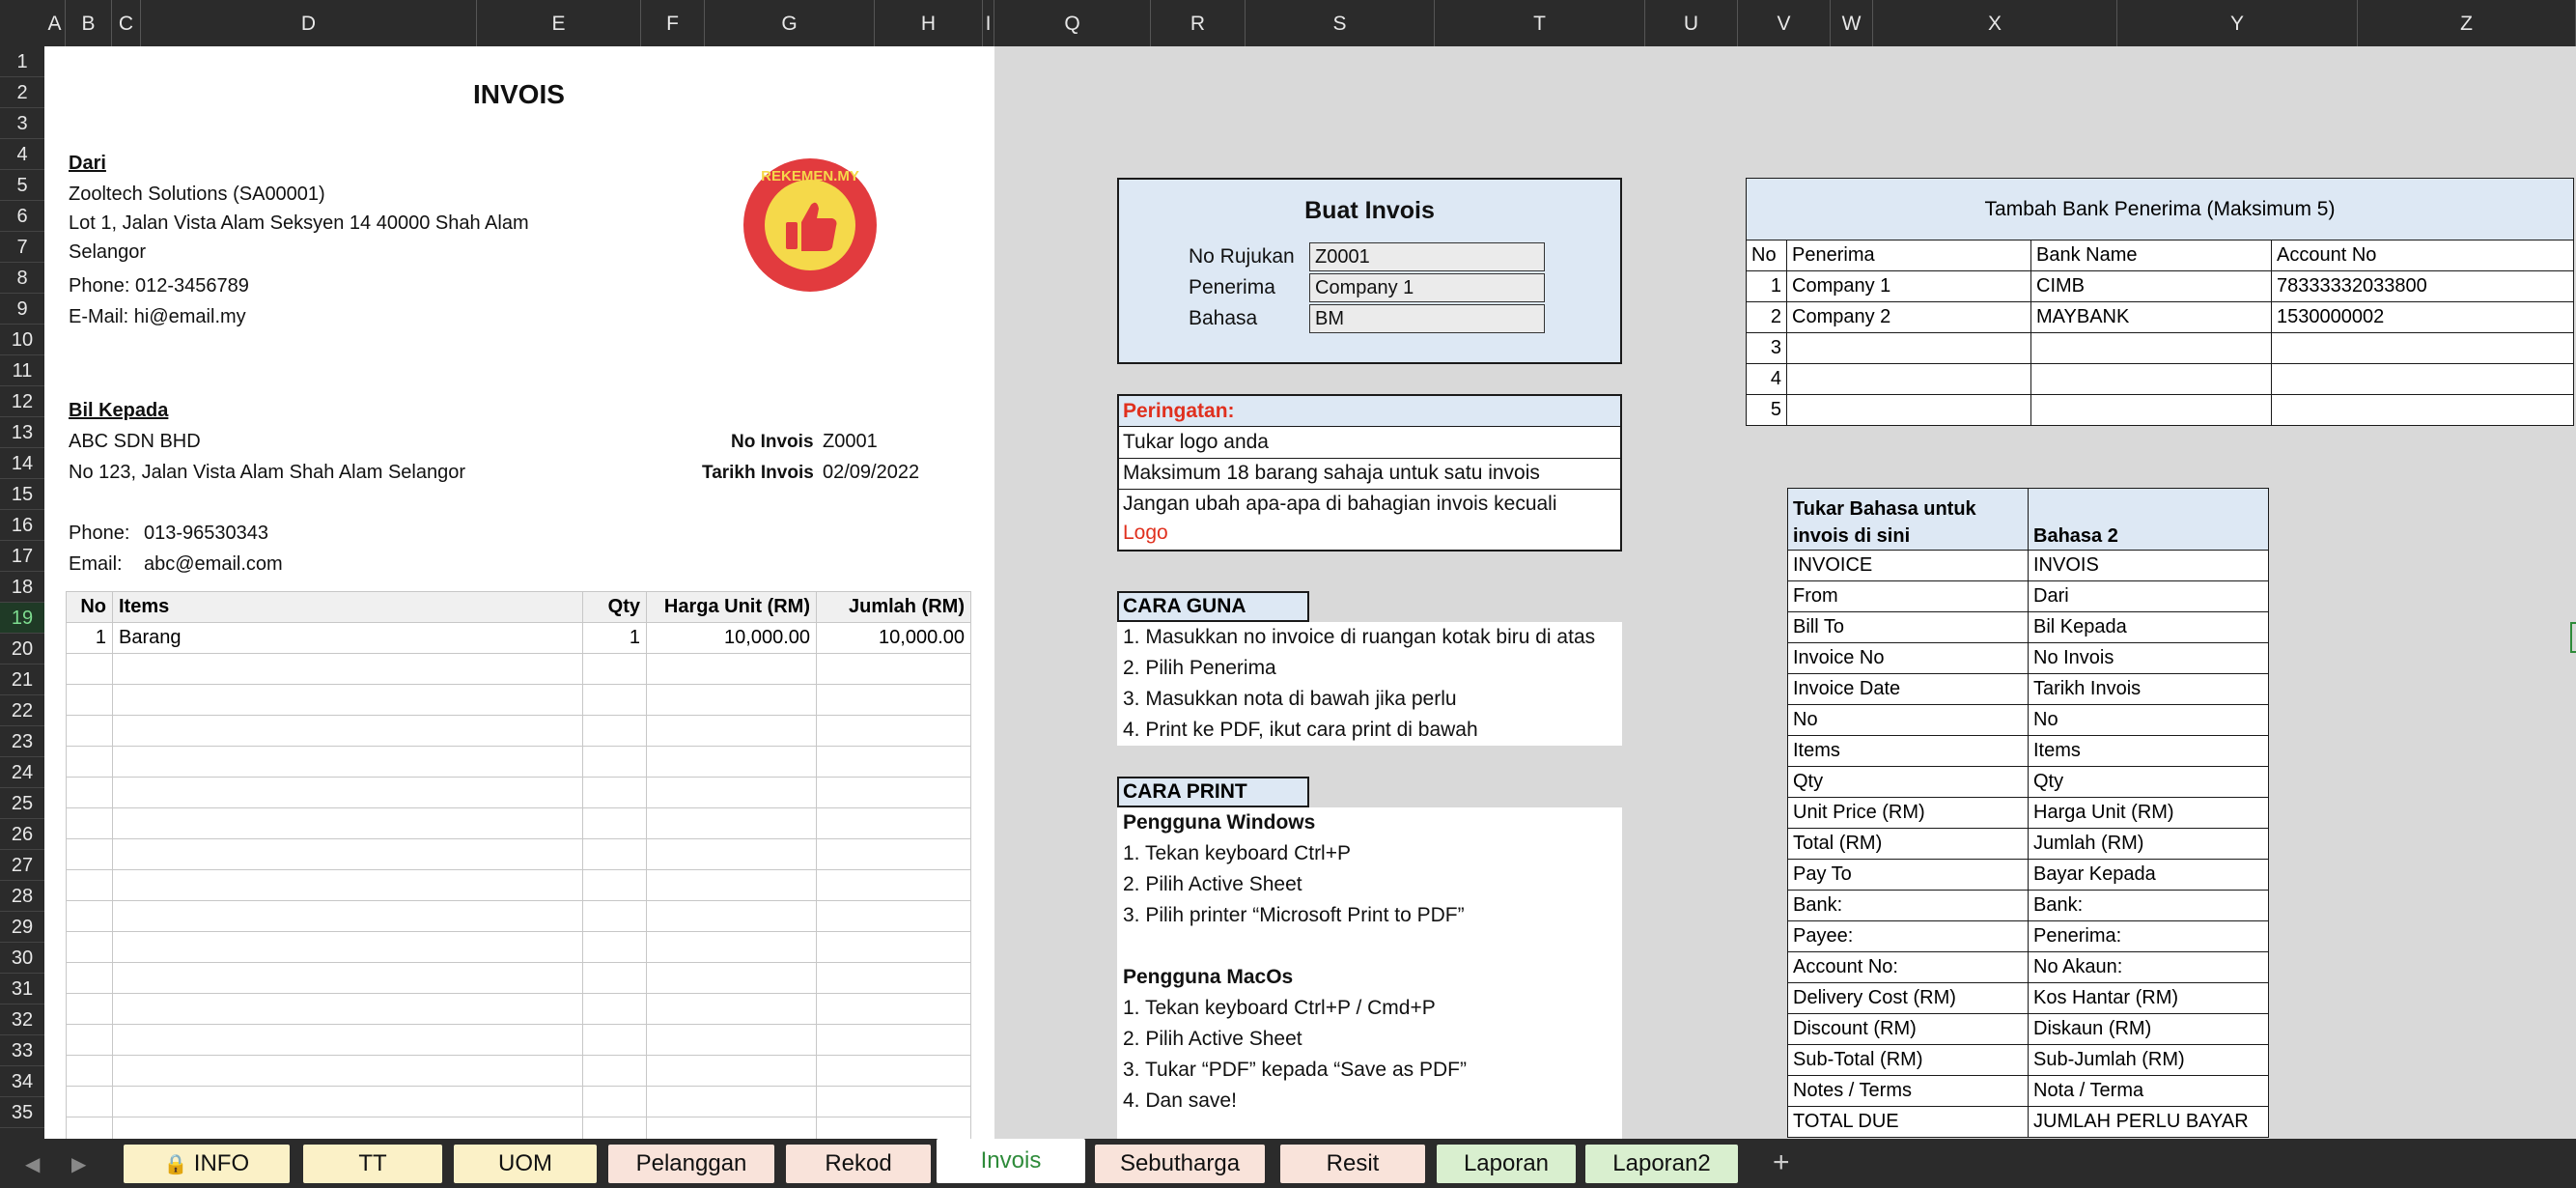 This screenshot has height=1188, width=2576. I want to click on prev-sheet-arrow-icon: ◀, so click(33, 1164).